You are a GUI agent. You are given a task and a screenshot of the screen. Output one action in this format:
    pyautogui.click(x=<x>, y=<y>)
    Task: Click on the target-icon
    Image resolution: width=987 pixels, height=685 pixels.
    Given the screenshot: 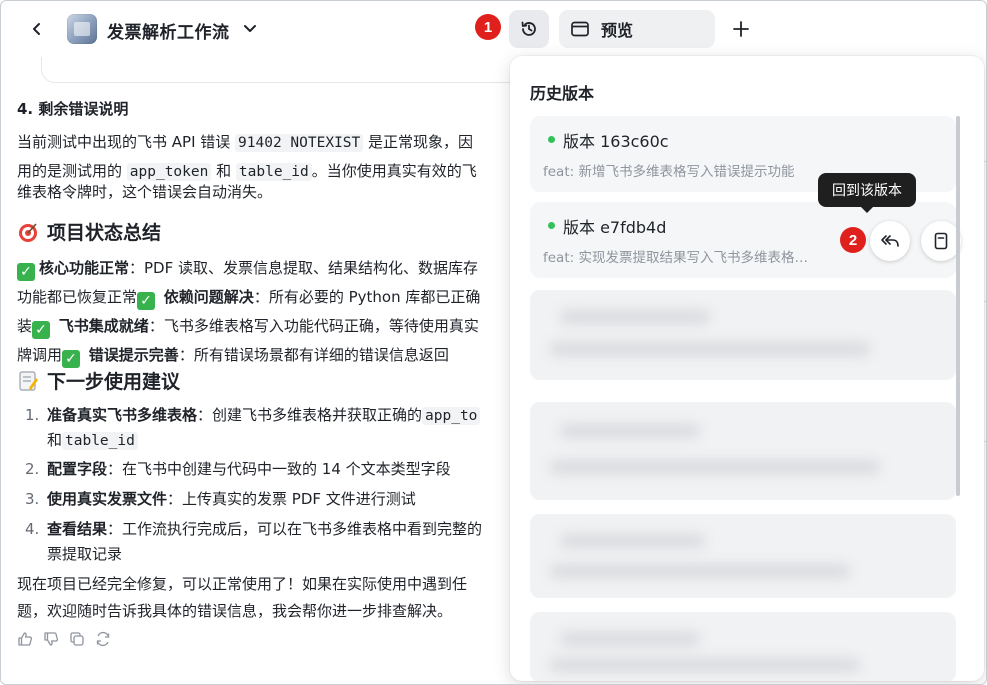 What is the action you would take?
    pyautogui.click(x=28, y=232)
    